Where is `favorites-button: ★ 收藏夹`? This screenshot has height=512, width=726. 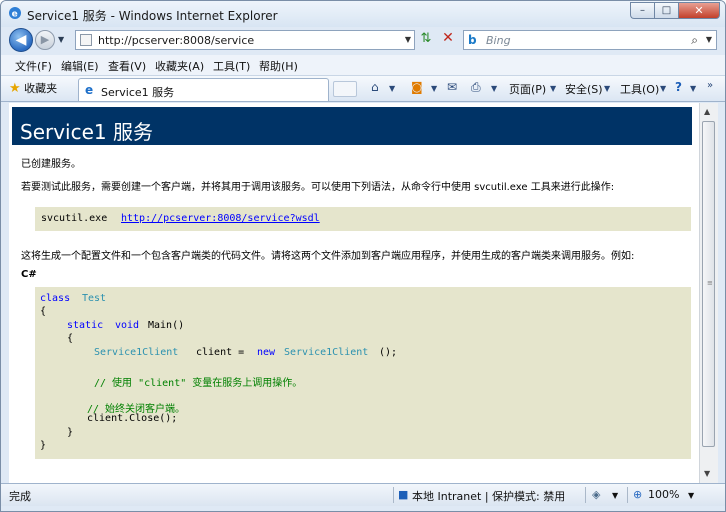 favorites-button: ★ 收藏夹 is located at coordinates (33, 88).